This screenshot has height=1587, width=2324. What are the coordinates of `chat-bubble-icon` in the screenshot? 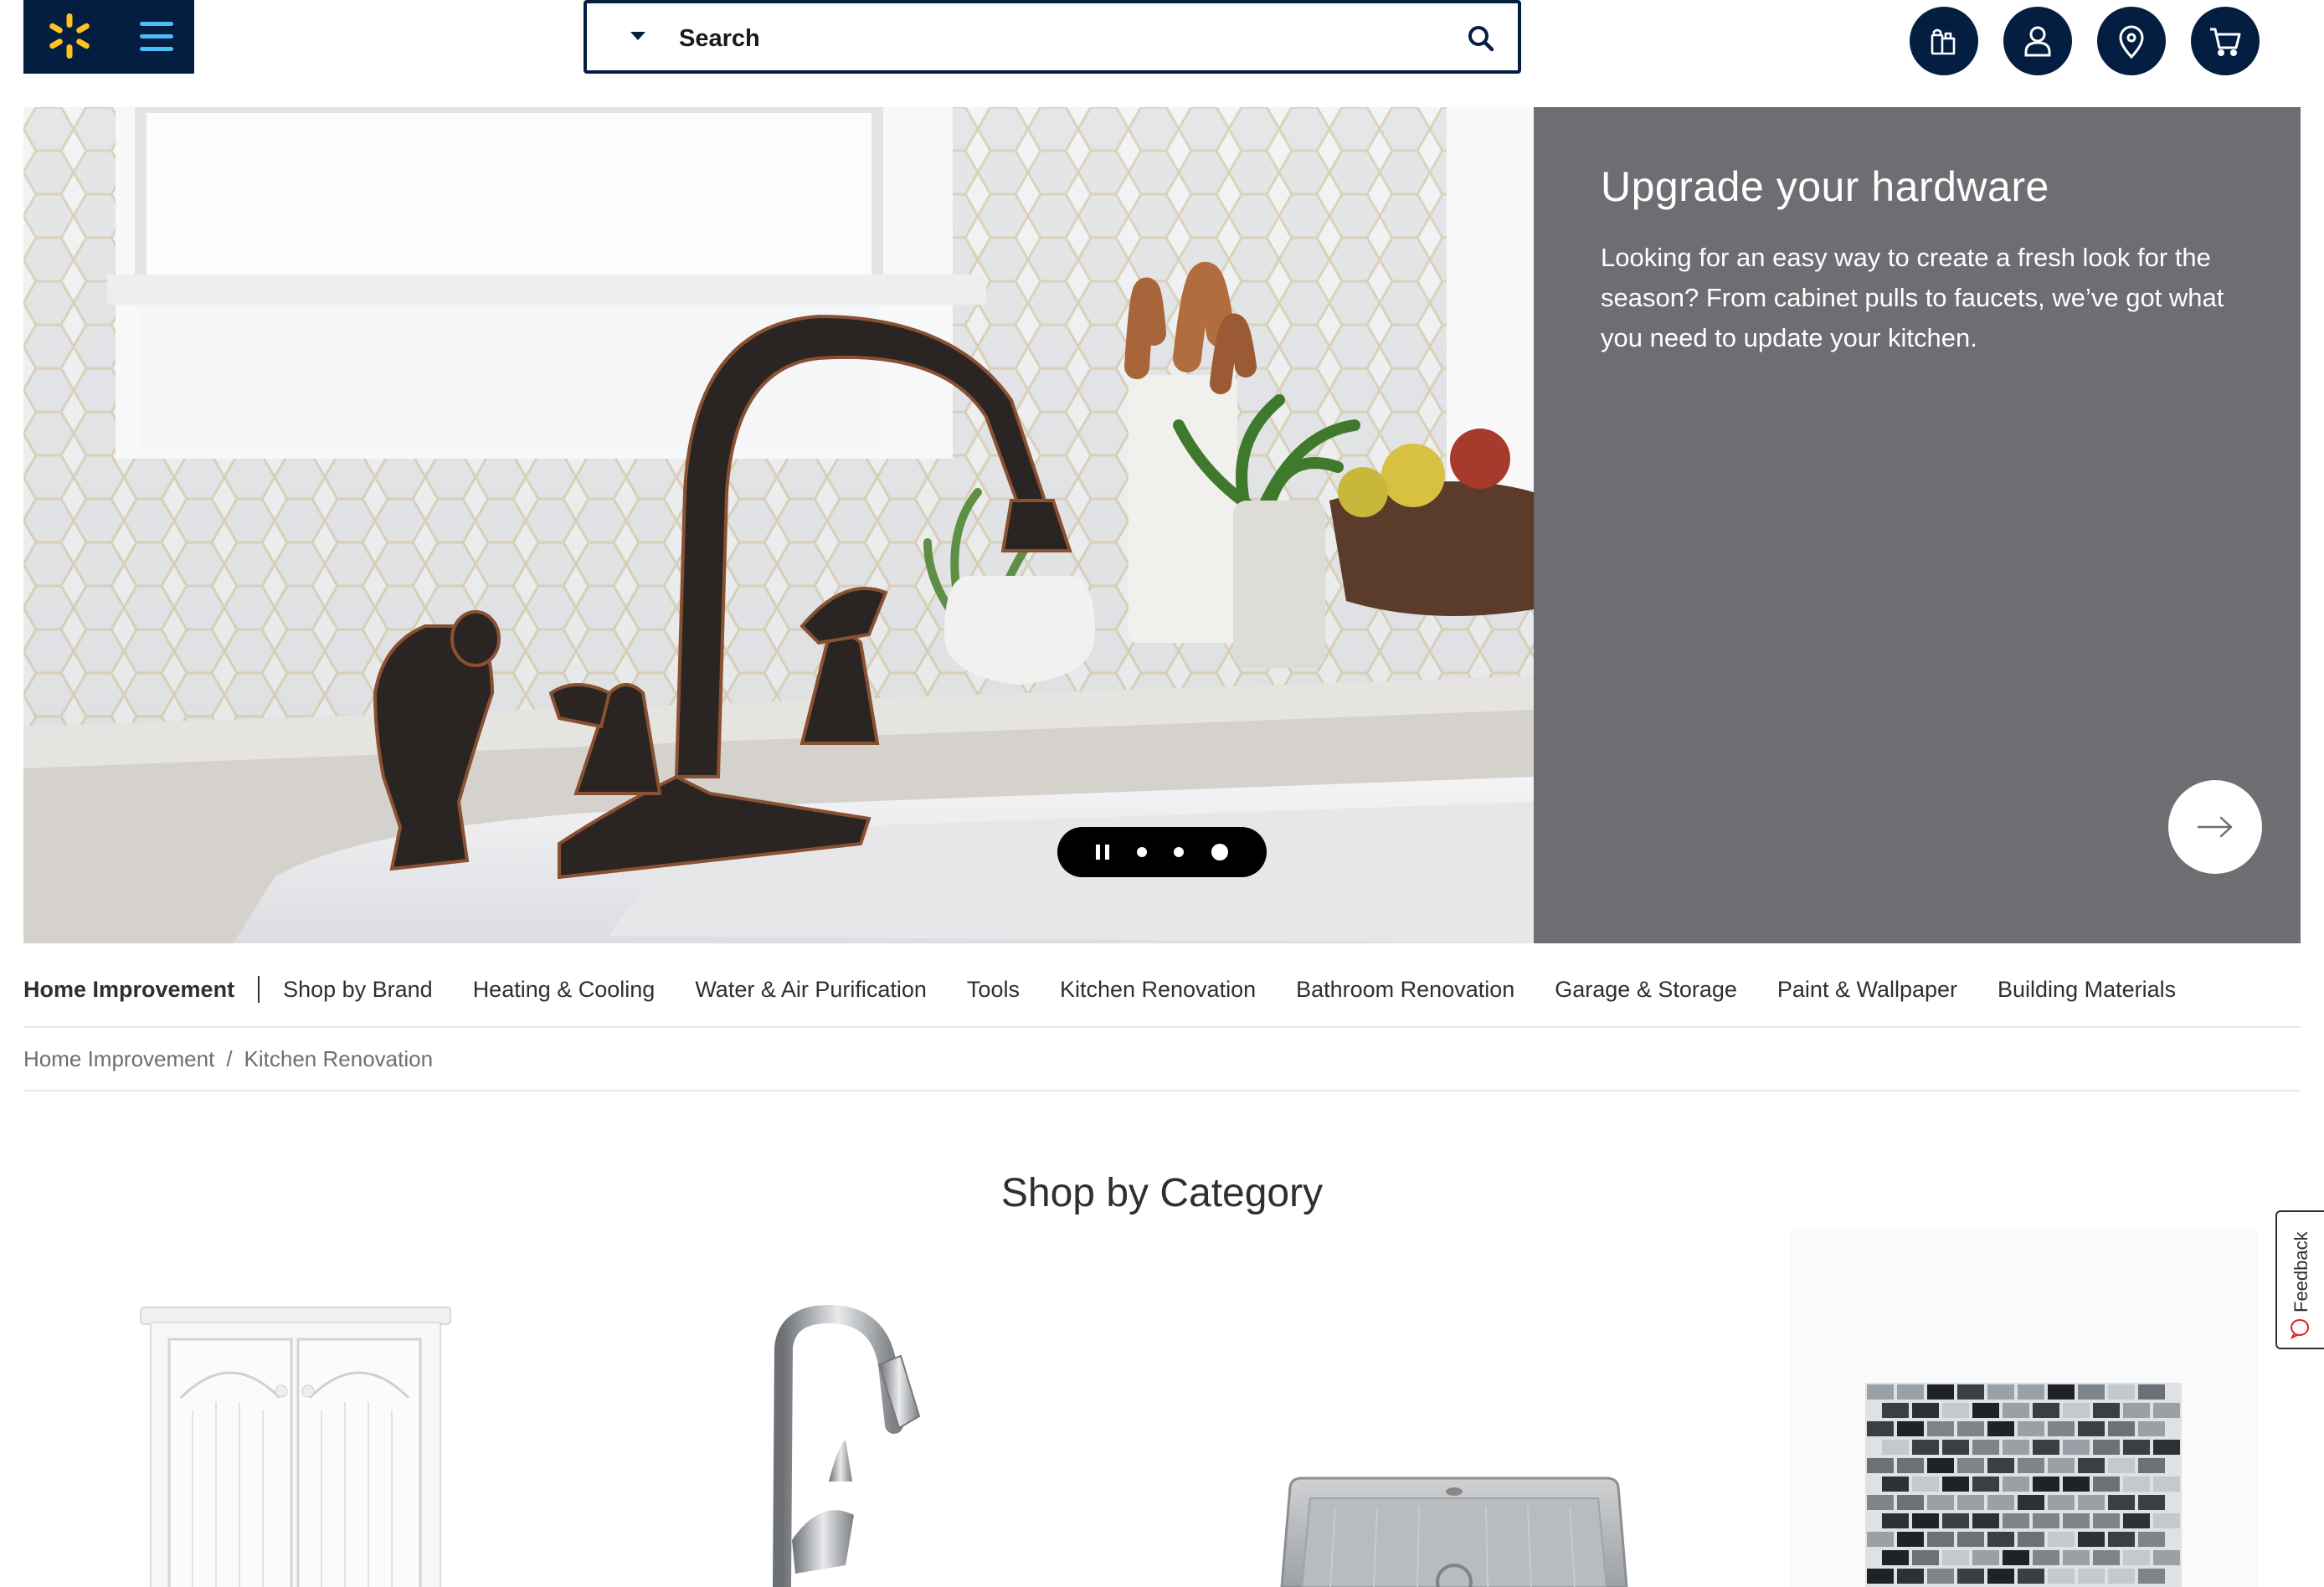 It's located at (2300, 1329).